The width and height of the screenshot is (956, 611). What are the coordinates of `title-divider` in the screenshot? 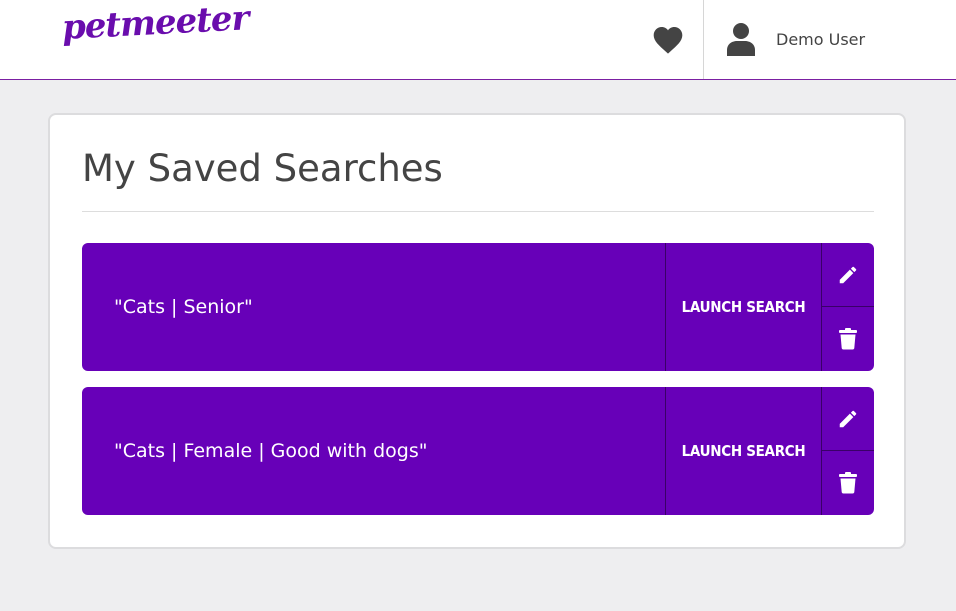 It's located at (478, 211).